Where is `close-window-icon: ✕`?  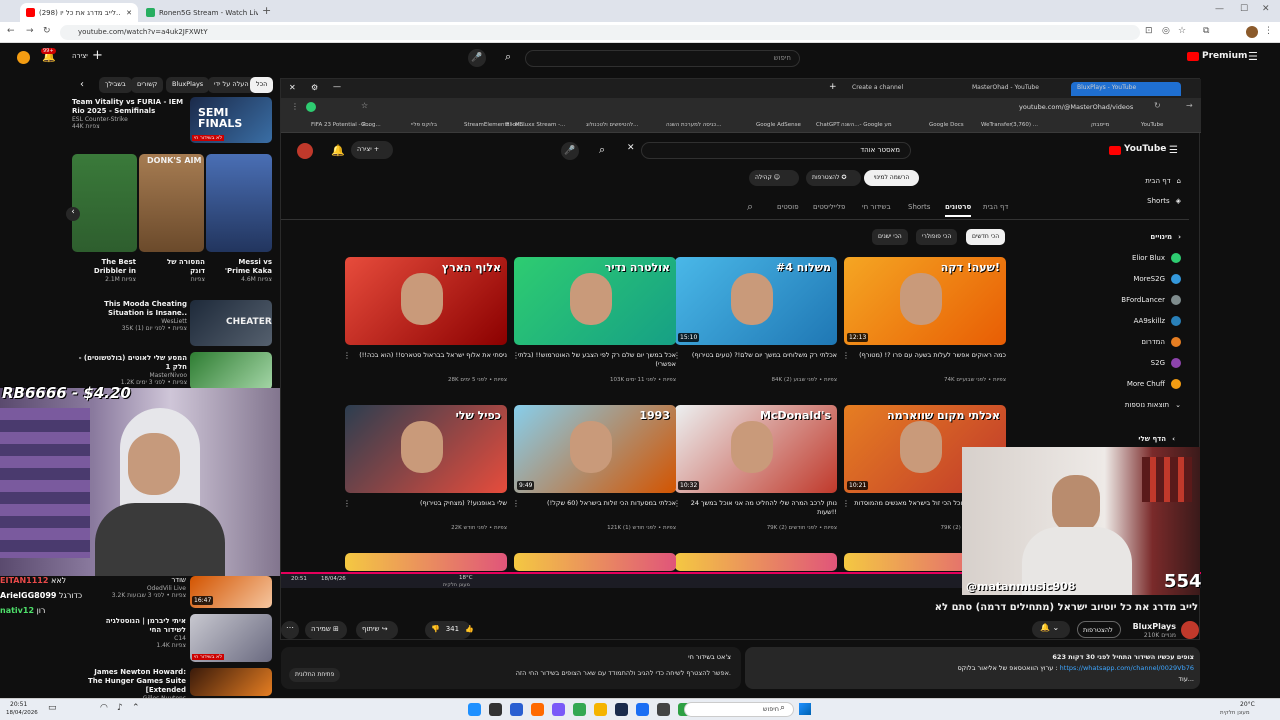
close-window-icon: ✕ is located at coordinates (1266, 9).